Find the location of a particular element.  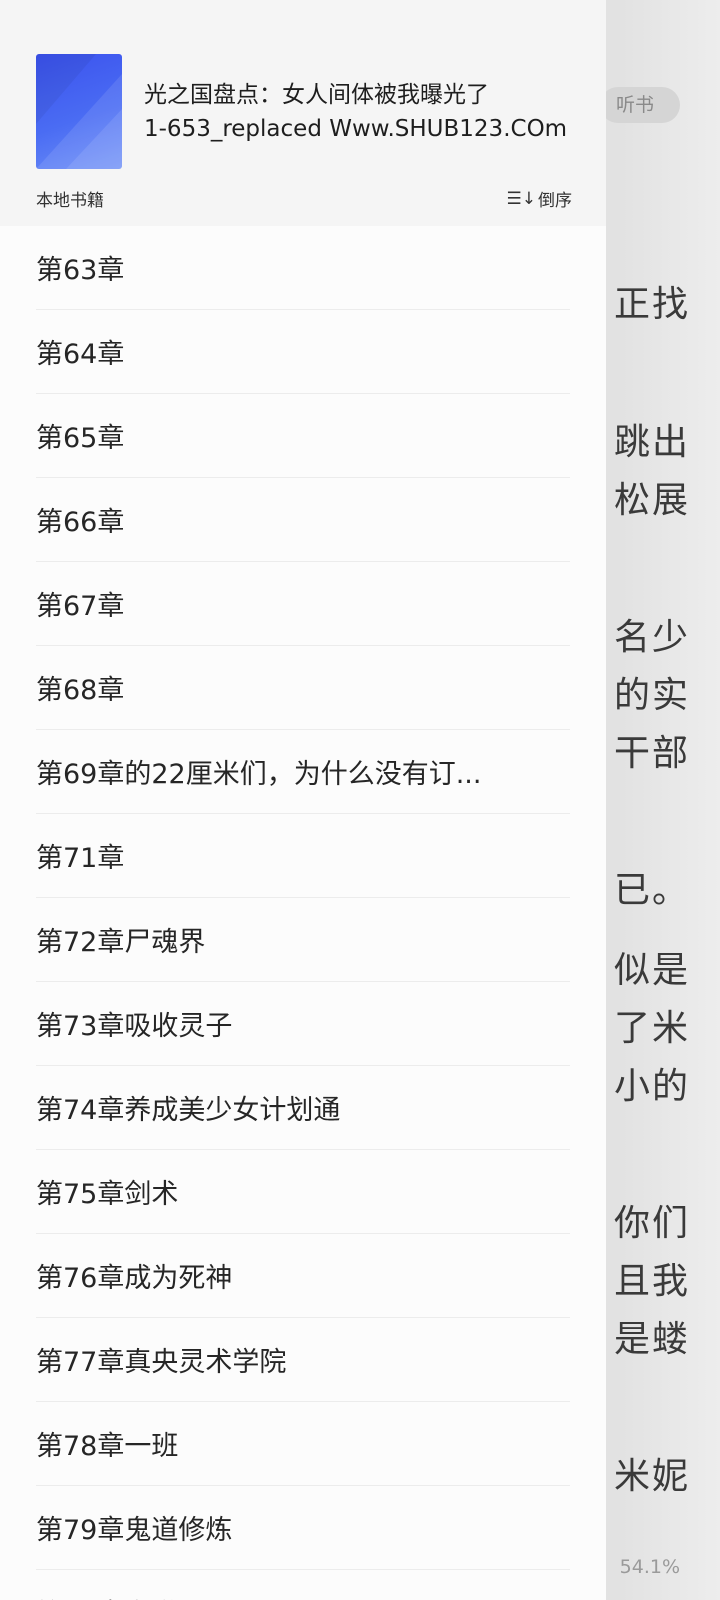

book-title-line: 光之国盘点：女人间体被我曝光了 is located at coordinates (316, 95).